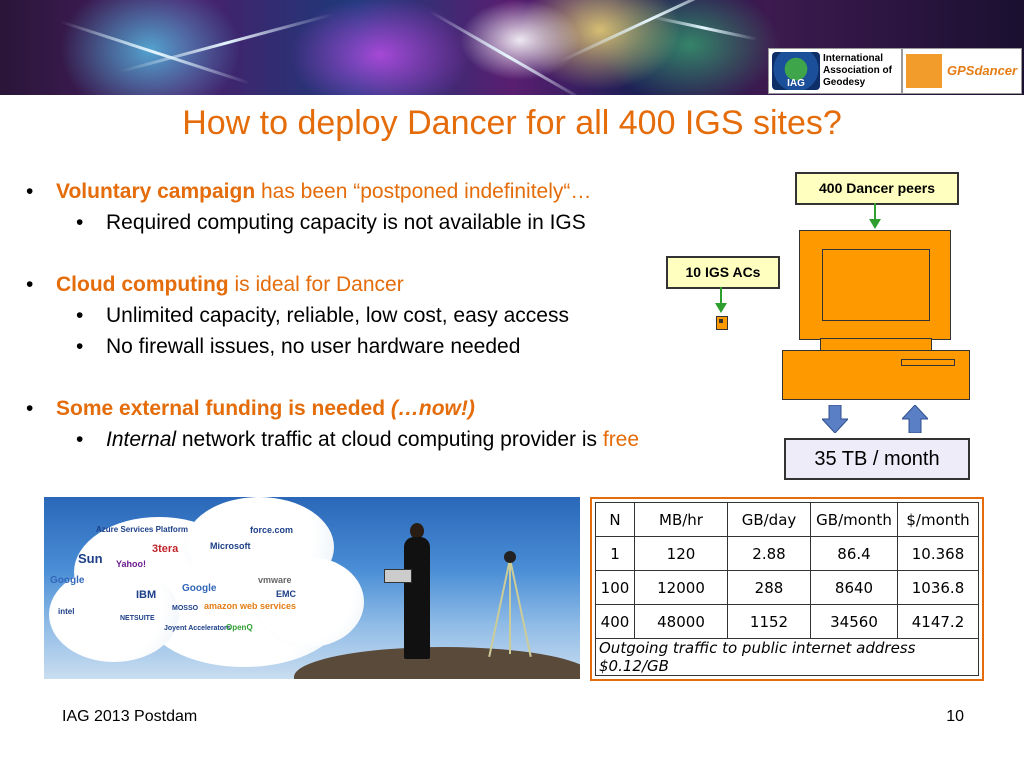  What do you see at coordinates (723, 272) in the screenshot?
I see `igs-acs-label: 10 IGS ACs` at bounding box center [723, 272].